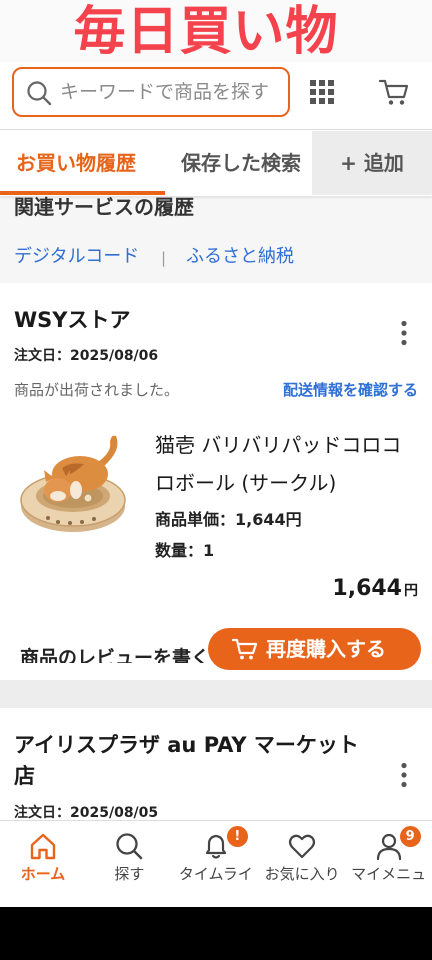 This screenshot has height=960, width=432. Describe the element at coordinates (389, 864) in the screenshot. I see `nav-my-menu: 9 マイメニュ` at that location.